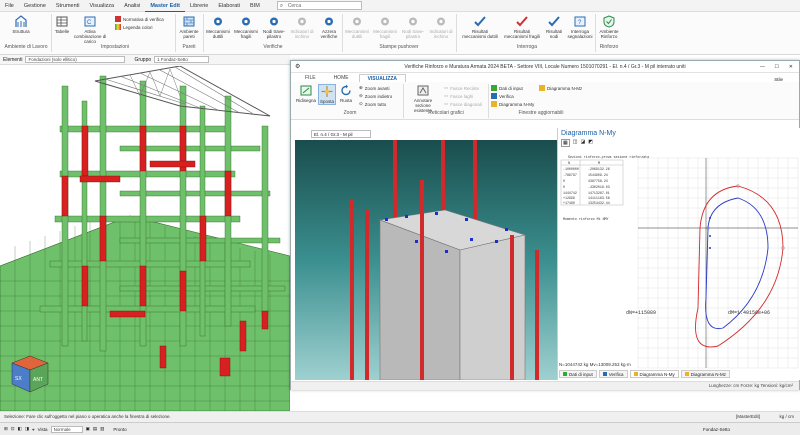 The width and height of the screenshot is (800, 435). I want to click on svg-text: 13254432.44, so click(599, 203).